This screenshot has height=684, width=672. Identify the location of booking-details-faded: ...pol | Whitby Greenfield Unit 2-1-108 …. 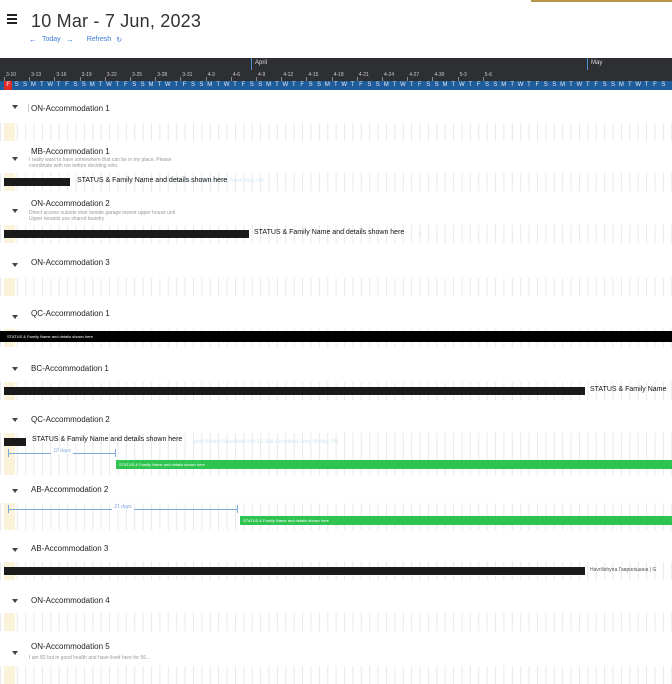
(264, 442).